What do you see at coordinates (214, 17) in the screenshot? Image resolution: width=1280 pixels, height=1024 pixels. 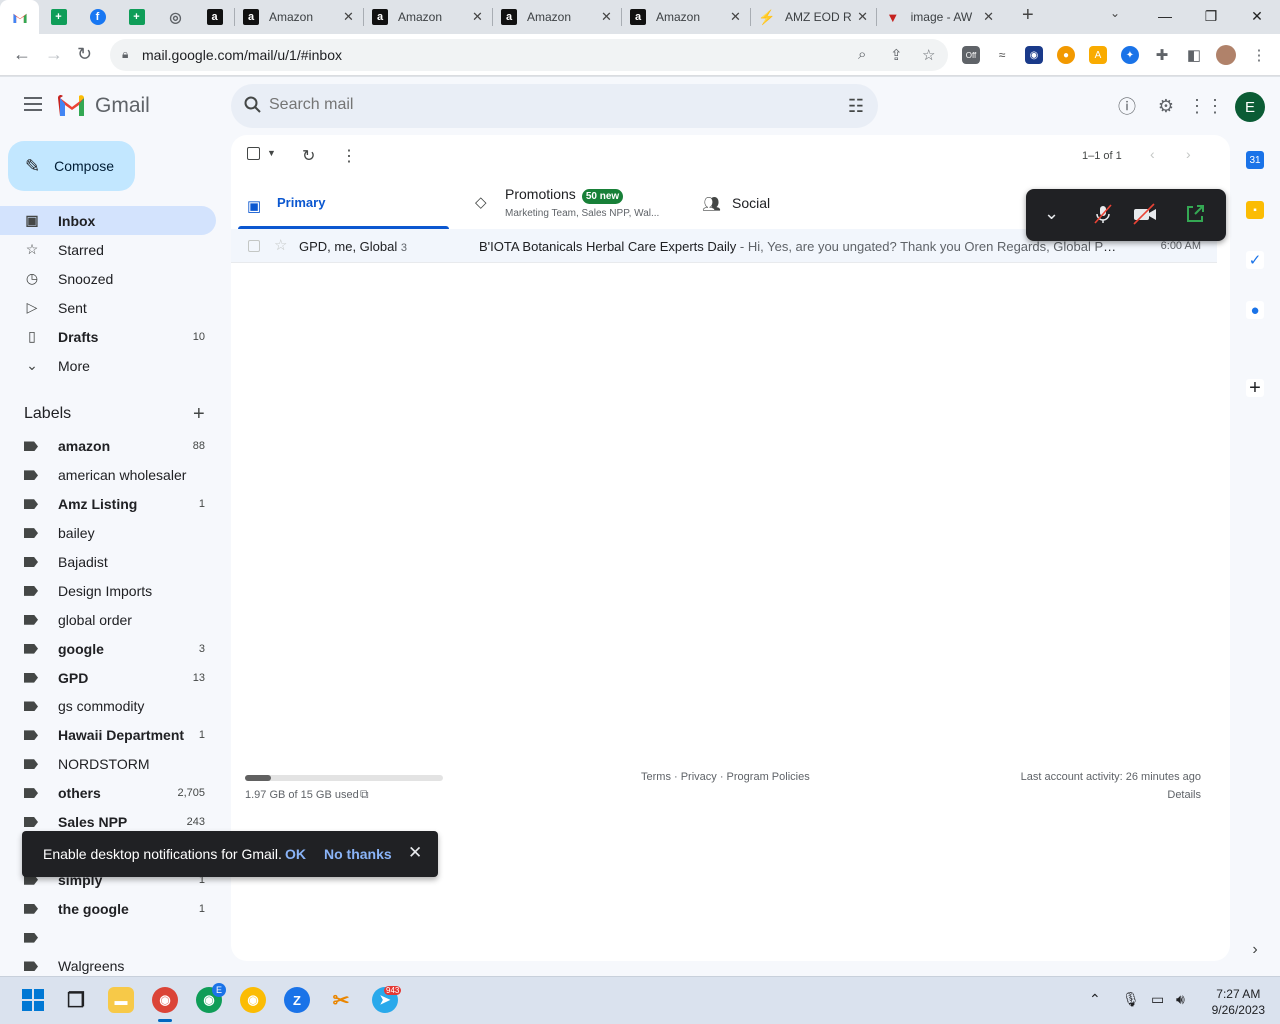 I see `tab-amazon-0: a` at bounding box center [214, 17].